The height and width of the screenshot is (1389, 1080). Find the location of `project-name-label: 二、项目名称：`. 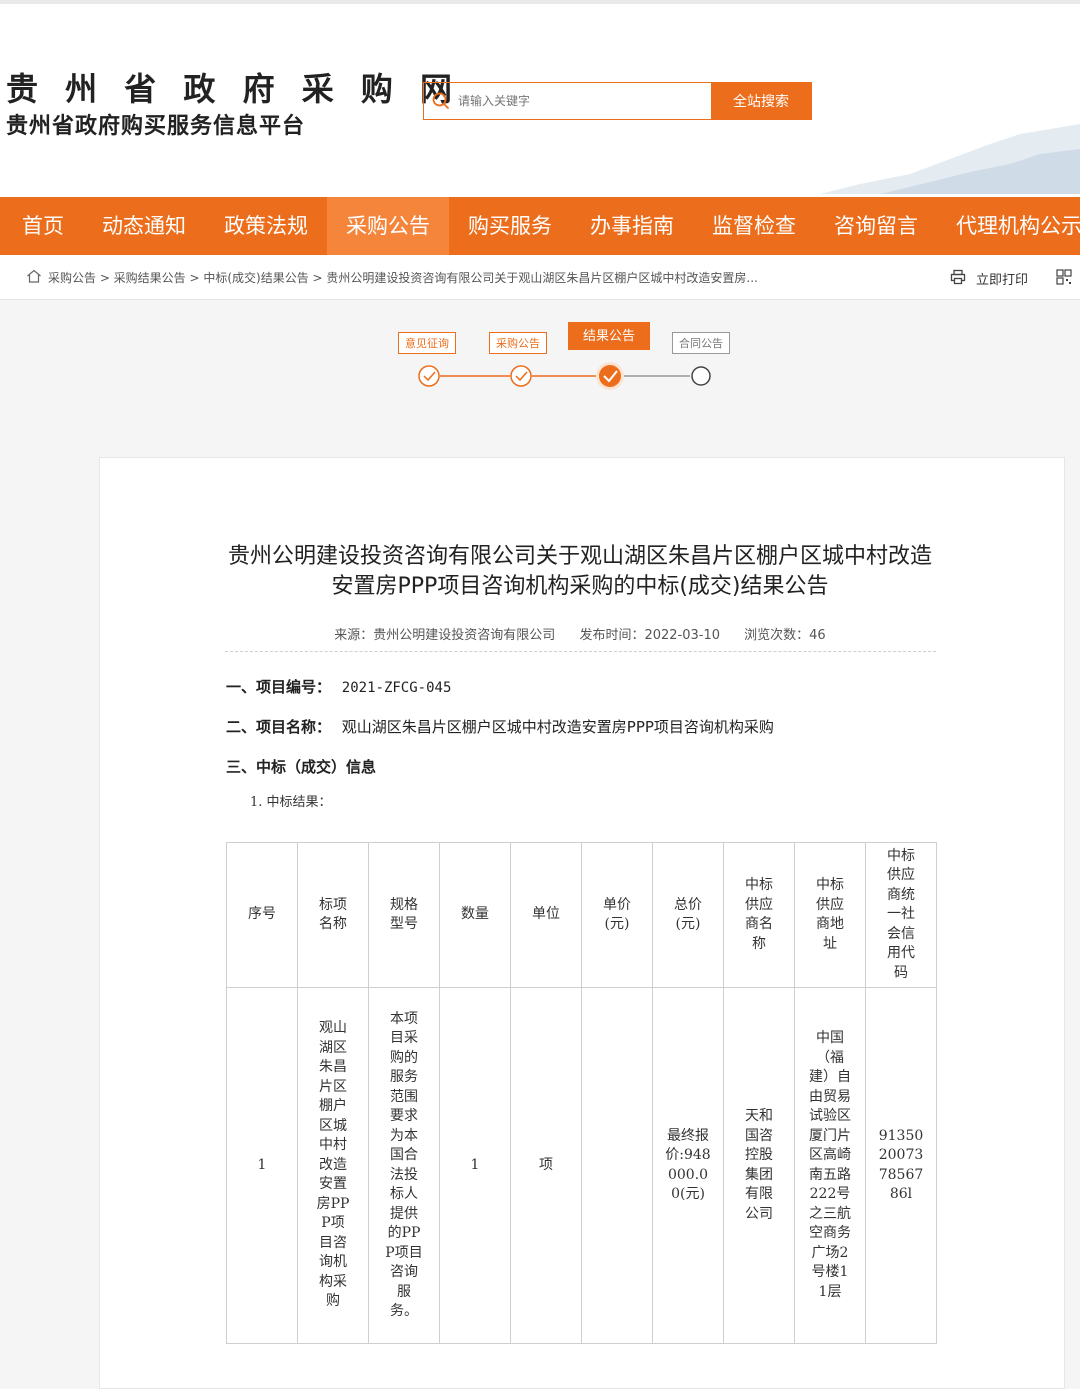

project-name-label: 二、项目名称： is located at coordinates (279, 727).